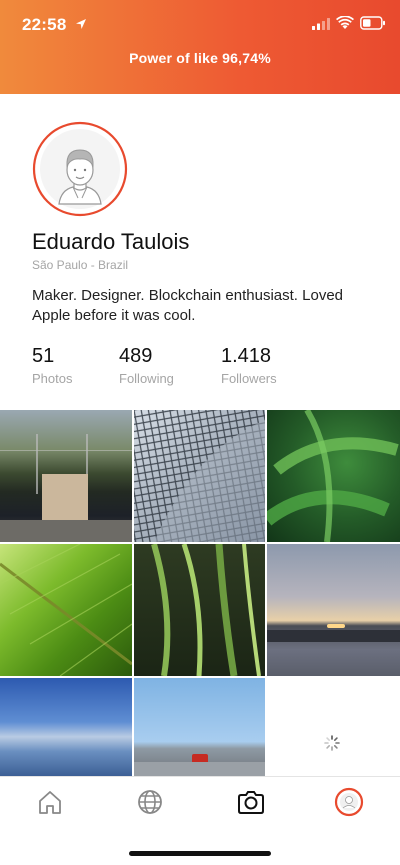 This screenshot has width=400, height=865. What do you see at coordinates (200, 803) in the screenshot?
I see `tab-bar` at bounding box center [200, 803].